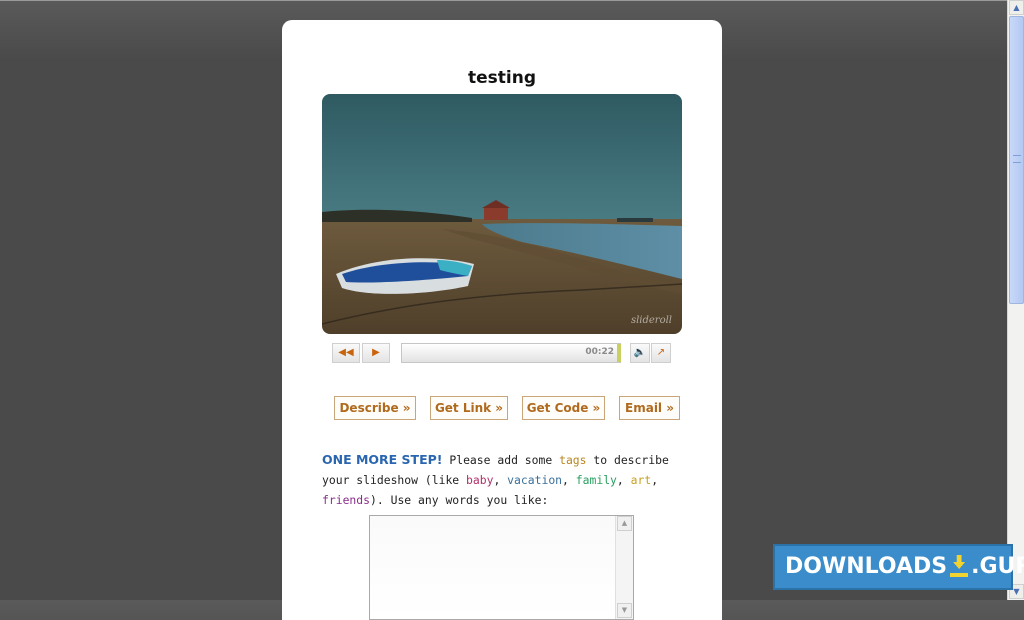 The image size is (1024, 620). Describe the element at coordinates (619, 353) in the screenshot. I see `progress-handle` at that location.